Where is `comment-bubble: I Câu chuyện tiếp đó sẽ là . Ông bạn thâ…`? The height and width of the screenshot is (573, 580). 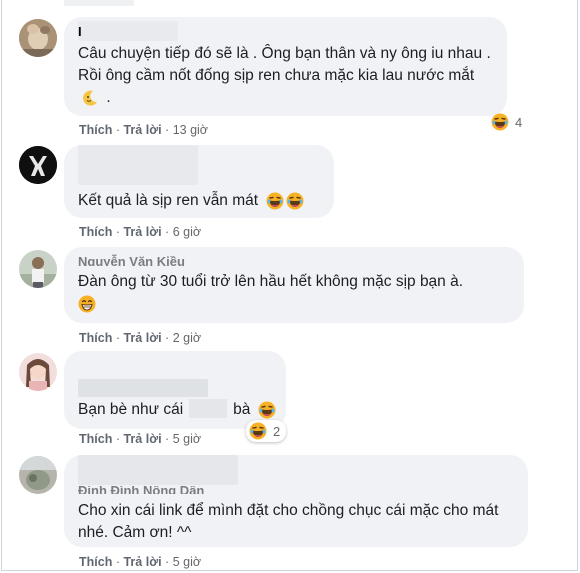
comment-bubble: I Câu chuyện tiếp đó sẽ là . Ông bạn thâ… is located at coordinates (285, 66).